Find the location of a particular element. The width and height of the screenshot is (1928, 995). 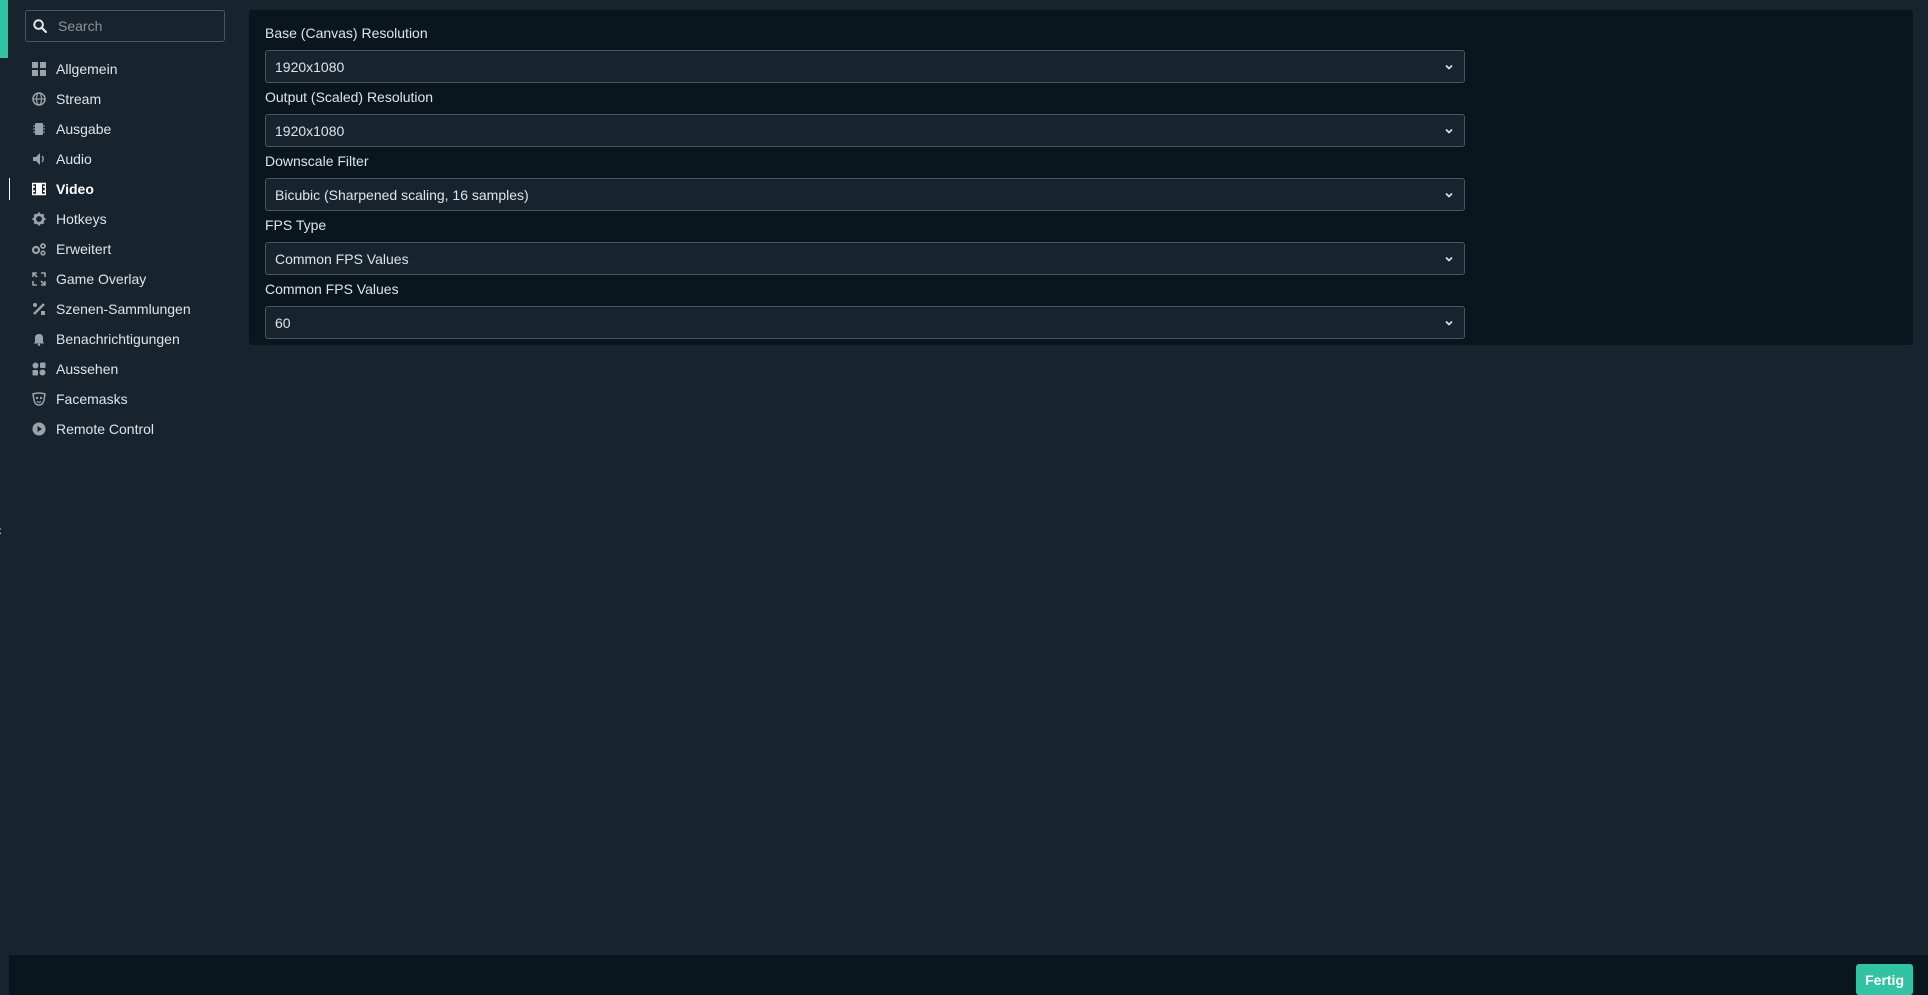

film-icon is located at coordinates (39, 189).